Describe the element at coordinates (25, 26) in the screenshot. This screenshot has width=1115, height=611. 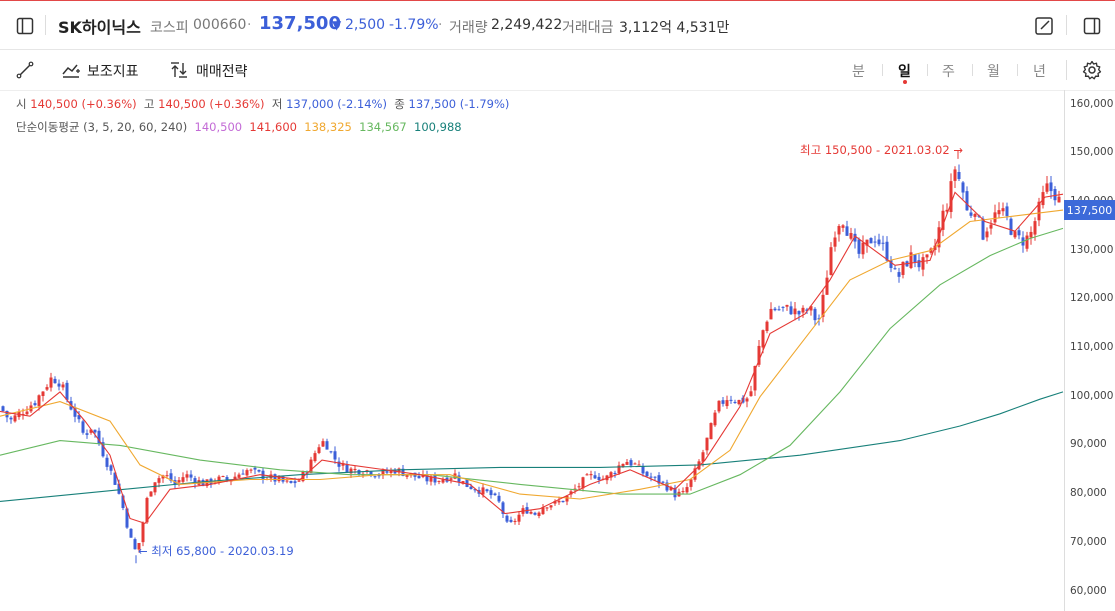
I see `sidebar-toggle-icon` at that location.